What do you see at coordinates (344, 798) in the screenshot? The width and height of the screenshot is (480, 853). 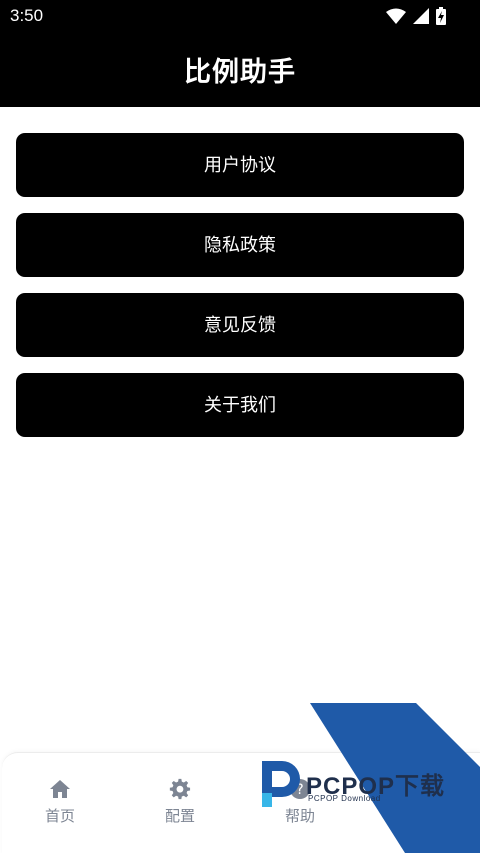 I see `watermark-subtext: PCPOP Download` at bounding box center [344, 798].